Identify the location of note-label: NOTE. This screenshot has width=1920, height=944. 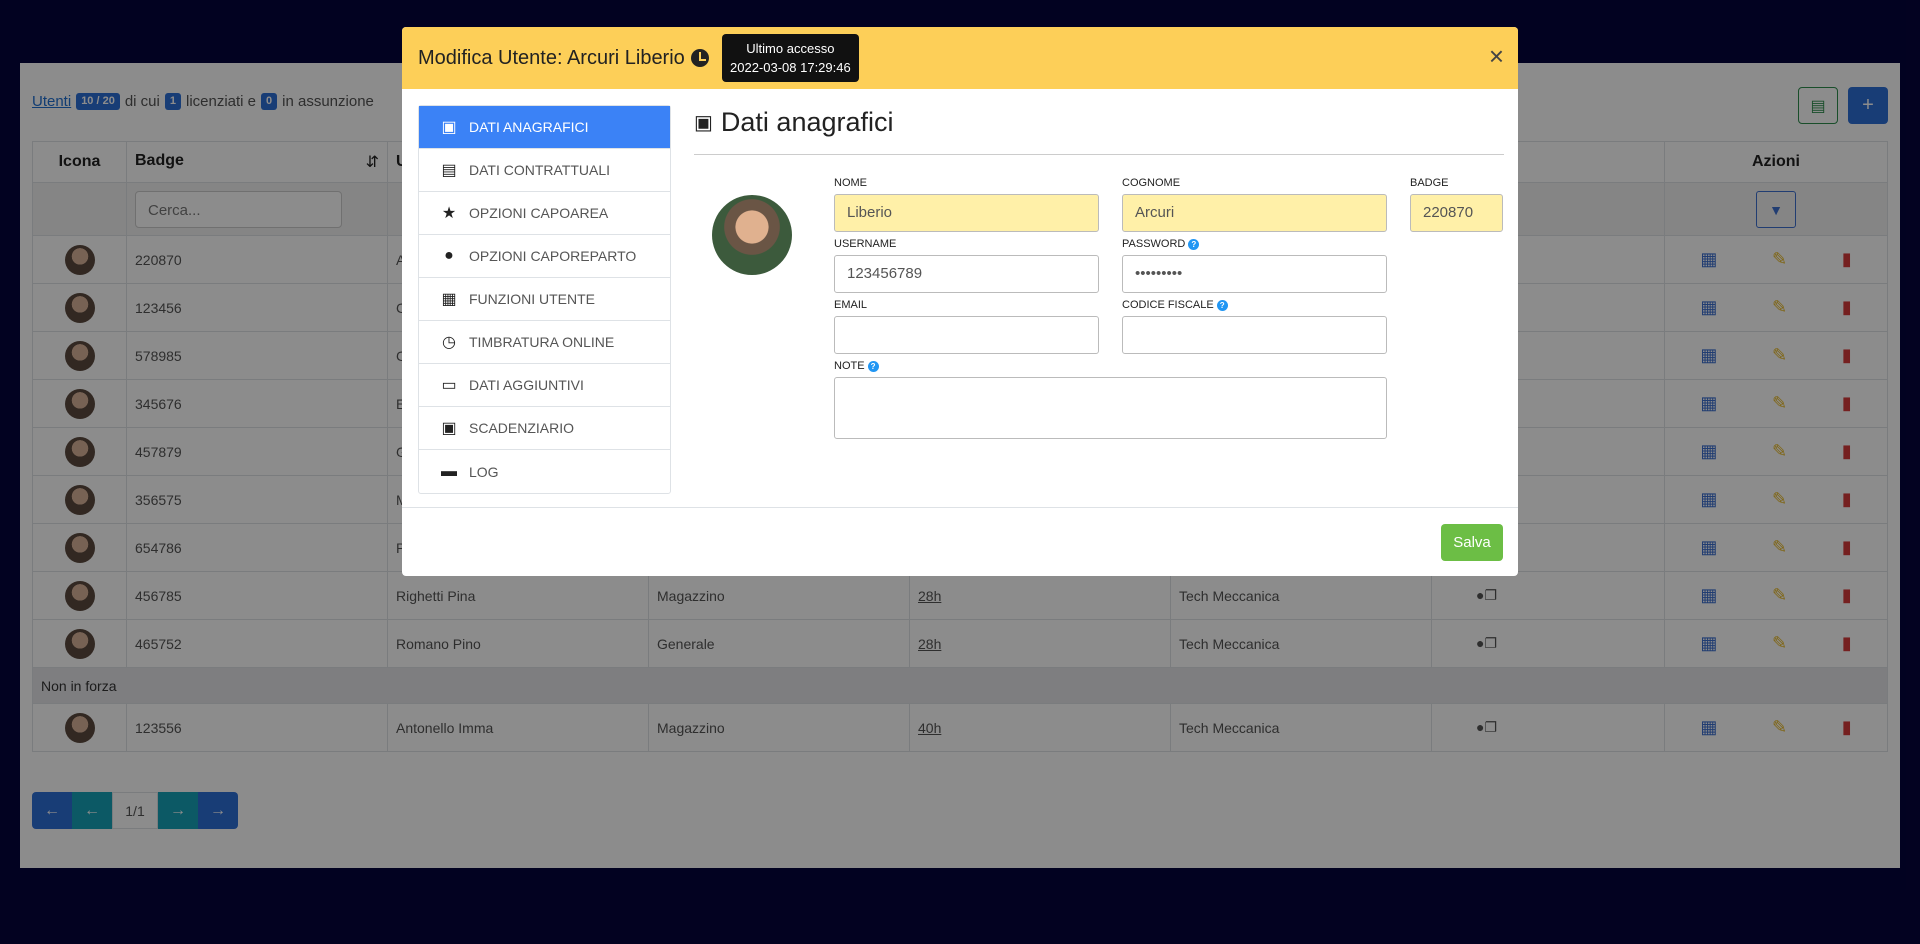
(849, 366).